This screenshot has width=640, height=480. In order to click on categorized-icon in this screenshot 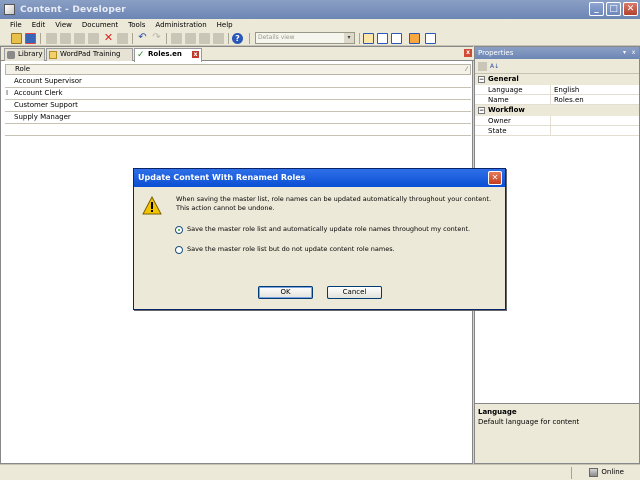, I will do `click(482, 66)`.